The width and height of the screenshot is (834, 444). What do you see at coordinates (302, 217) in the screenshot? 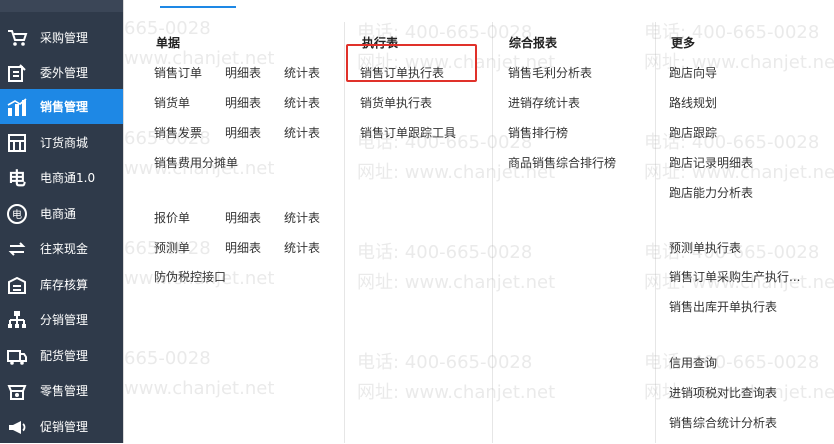
I see `menu-link-quotation-stats: 统计表` at bounding box center [302, 217].